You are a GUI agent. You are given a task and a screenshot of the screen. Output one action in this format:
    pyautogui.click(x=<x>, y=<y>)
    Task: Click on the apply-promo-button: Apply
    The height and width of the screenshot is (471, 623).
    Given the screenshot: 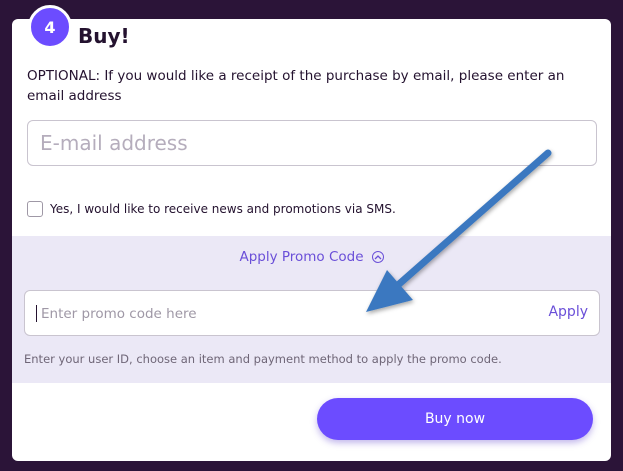 What is the action you would take?
    pyautogui.click(x=568, y=312)
    